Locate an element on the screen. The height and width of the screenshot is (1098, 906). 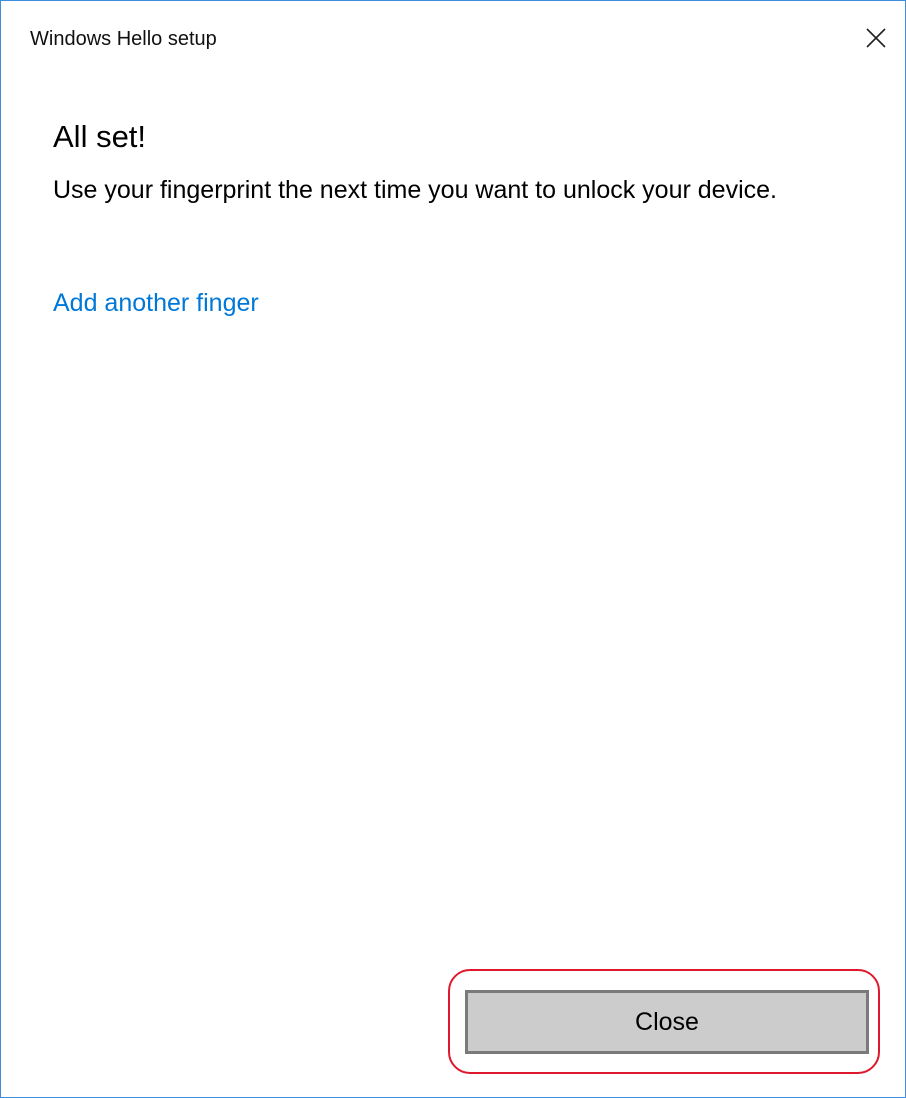
add-another-finger-link: Add another finger is located at coordinates (156, 303).